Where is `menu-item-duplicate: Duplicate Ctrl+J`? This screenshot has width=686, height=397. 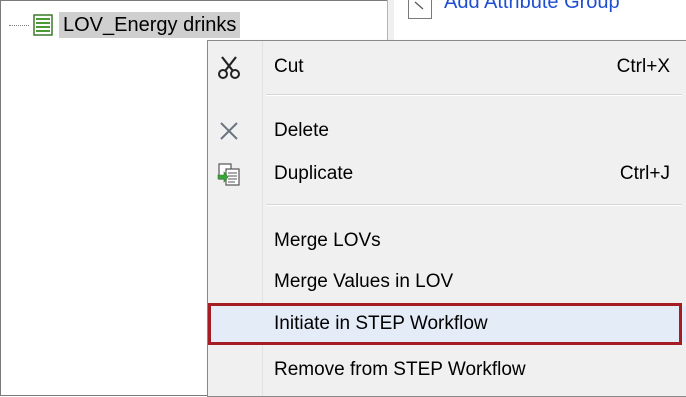
menu-item-duplicate: Duplicate Ctrl+J is located at coordinates (447, 174).